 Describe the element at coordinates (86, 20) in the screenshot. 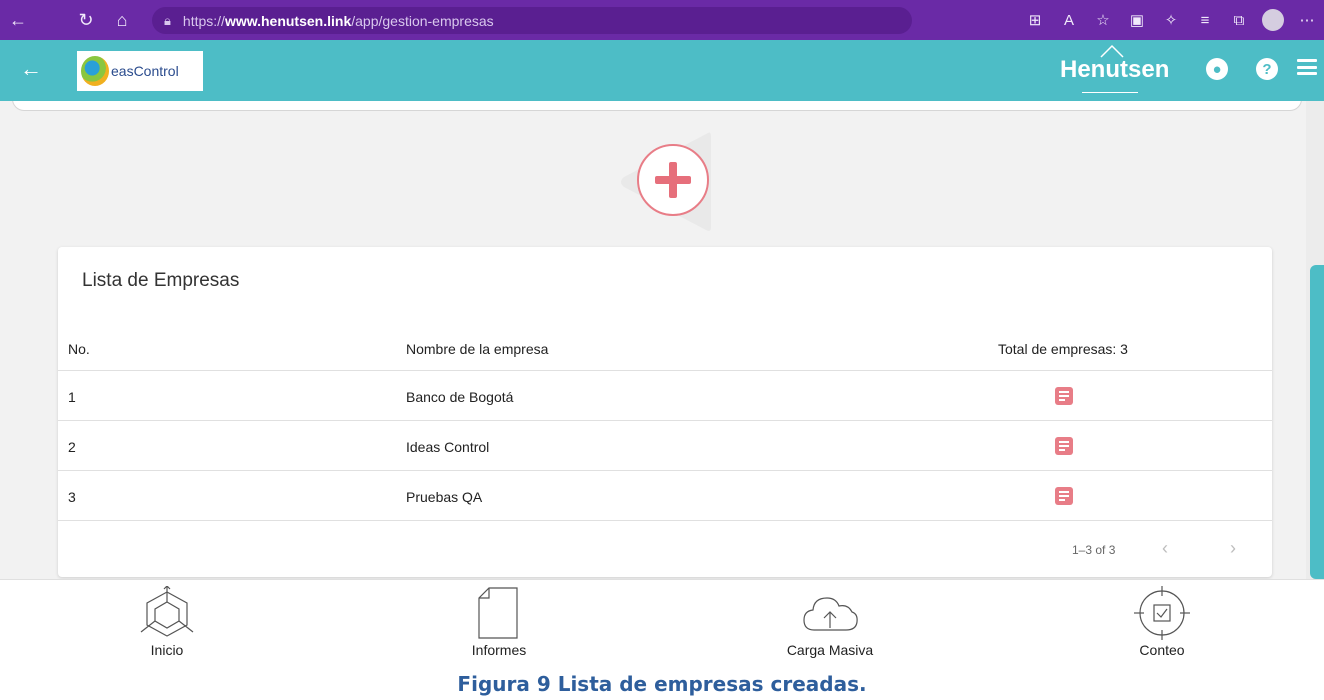

I see `browser-refresh-icon: ↻` at that location.